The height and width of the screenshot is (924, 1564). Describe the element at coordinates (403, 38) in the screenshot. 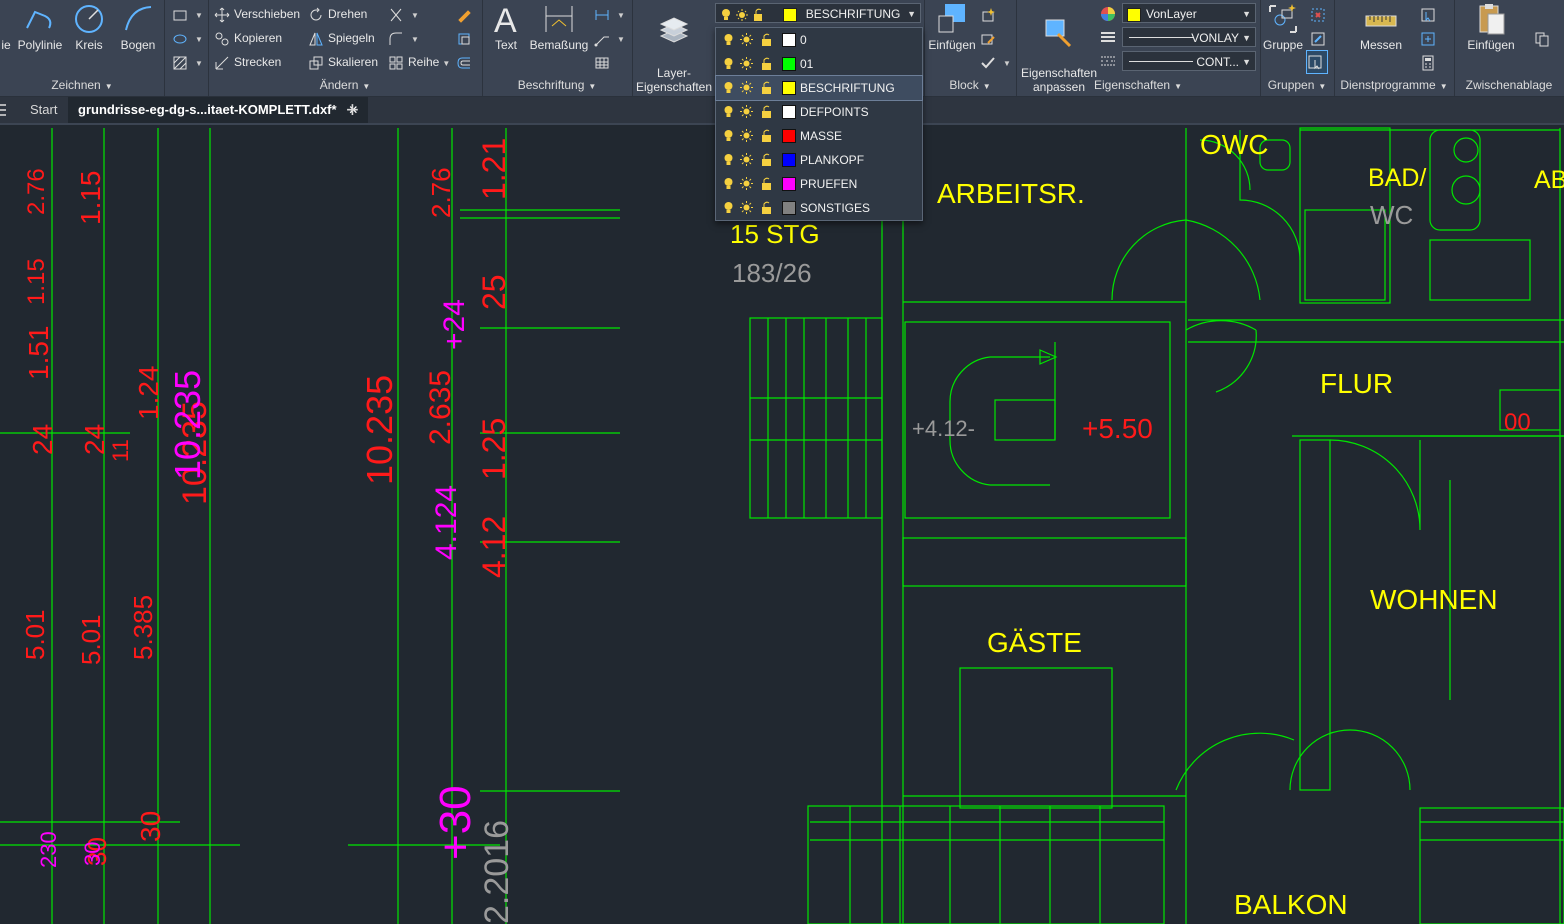

I see `fillet-tool: ▼` at that location.